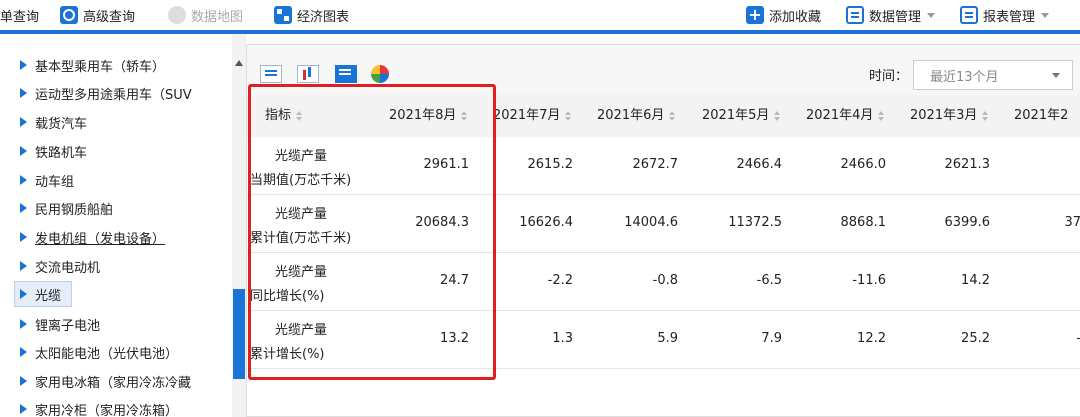  I want to click on plus-icon: +, so click(755, 15).